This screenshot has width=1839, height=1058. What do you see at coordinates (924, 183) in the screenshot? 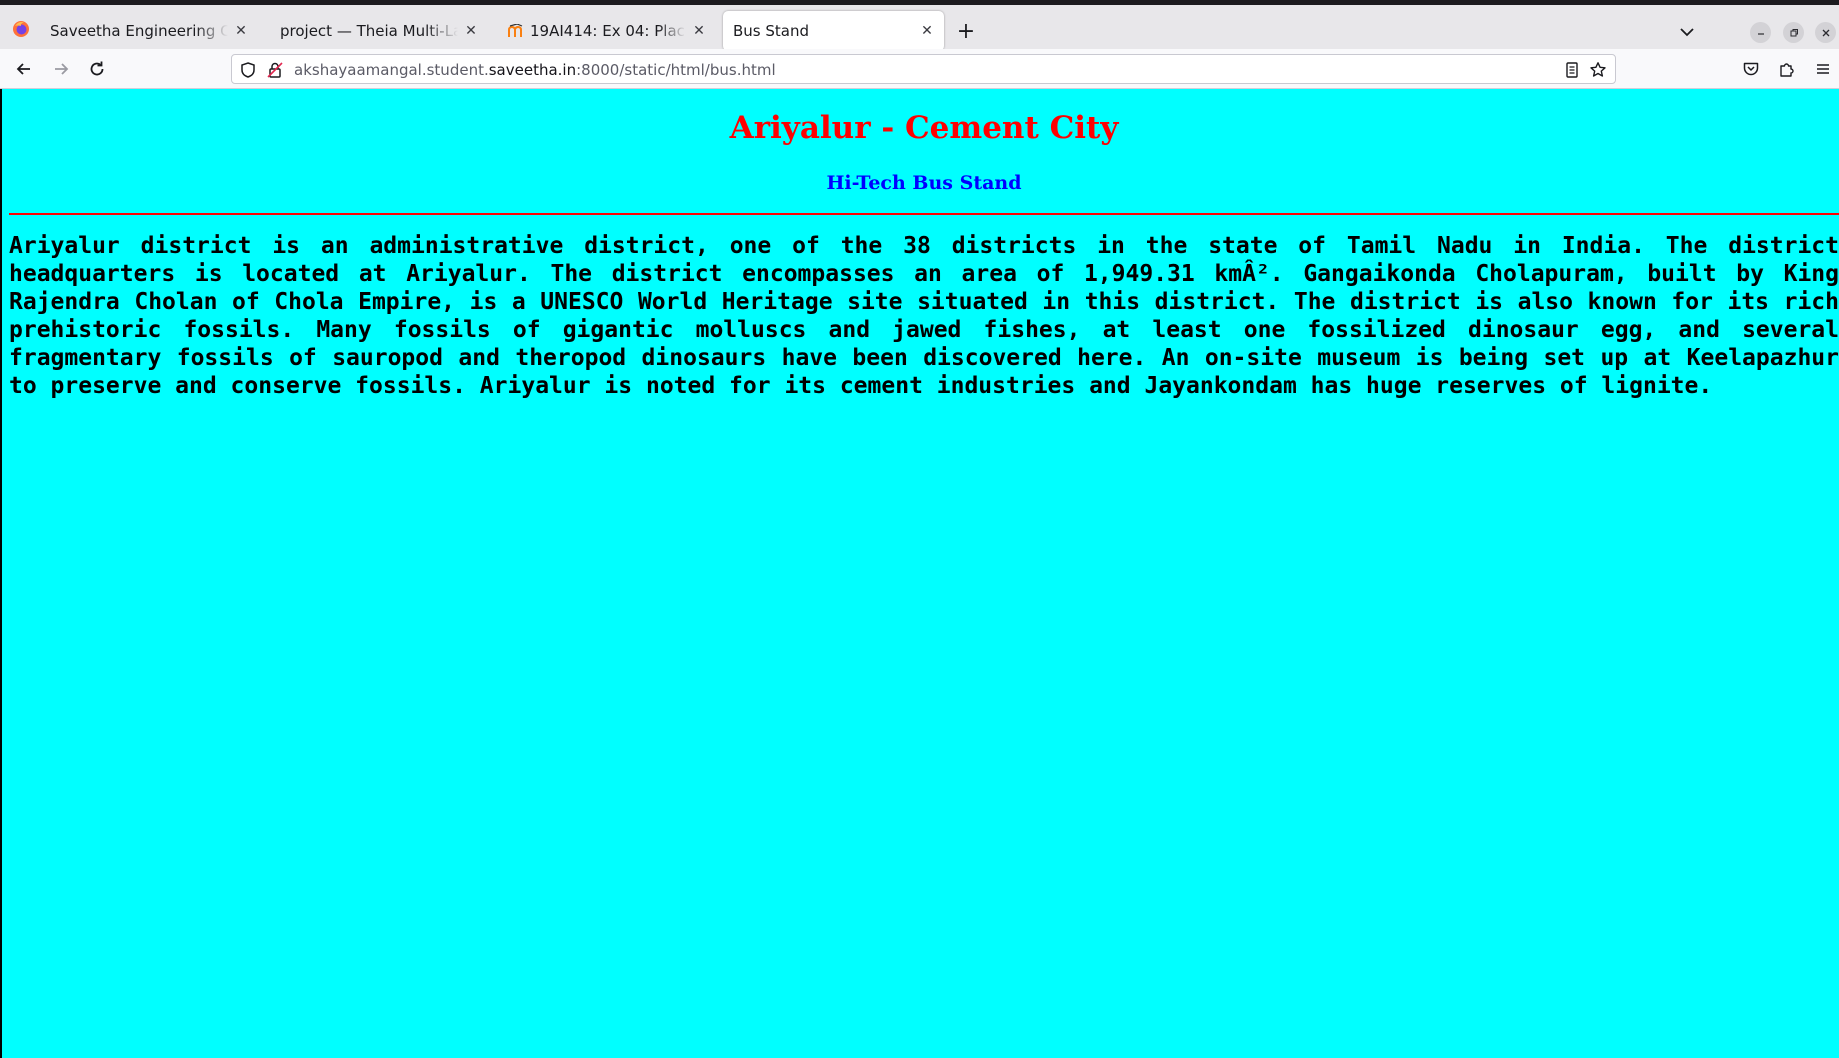
I see `page-subtitle: Hi-Tech Bus Stand` at bounding box center [924, 183].